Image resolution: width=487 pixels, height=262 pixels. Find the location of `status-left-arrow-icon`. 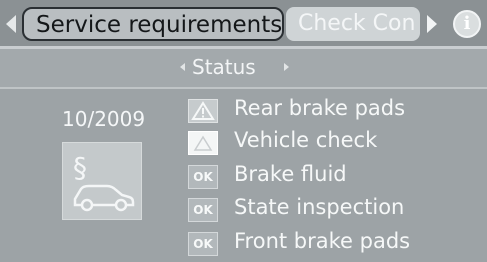

status-left-arrow-icon is located at coordinates (182, 67).